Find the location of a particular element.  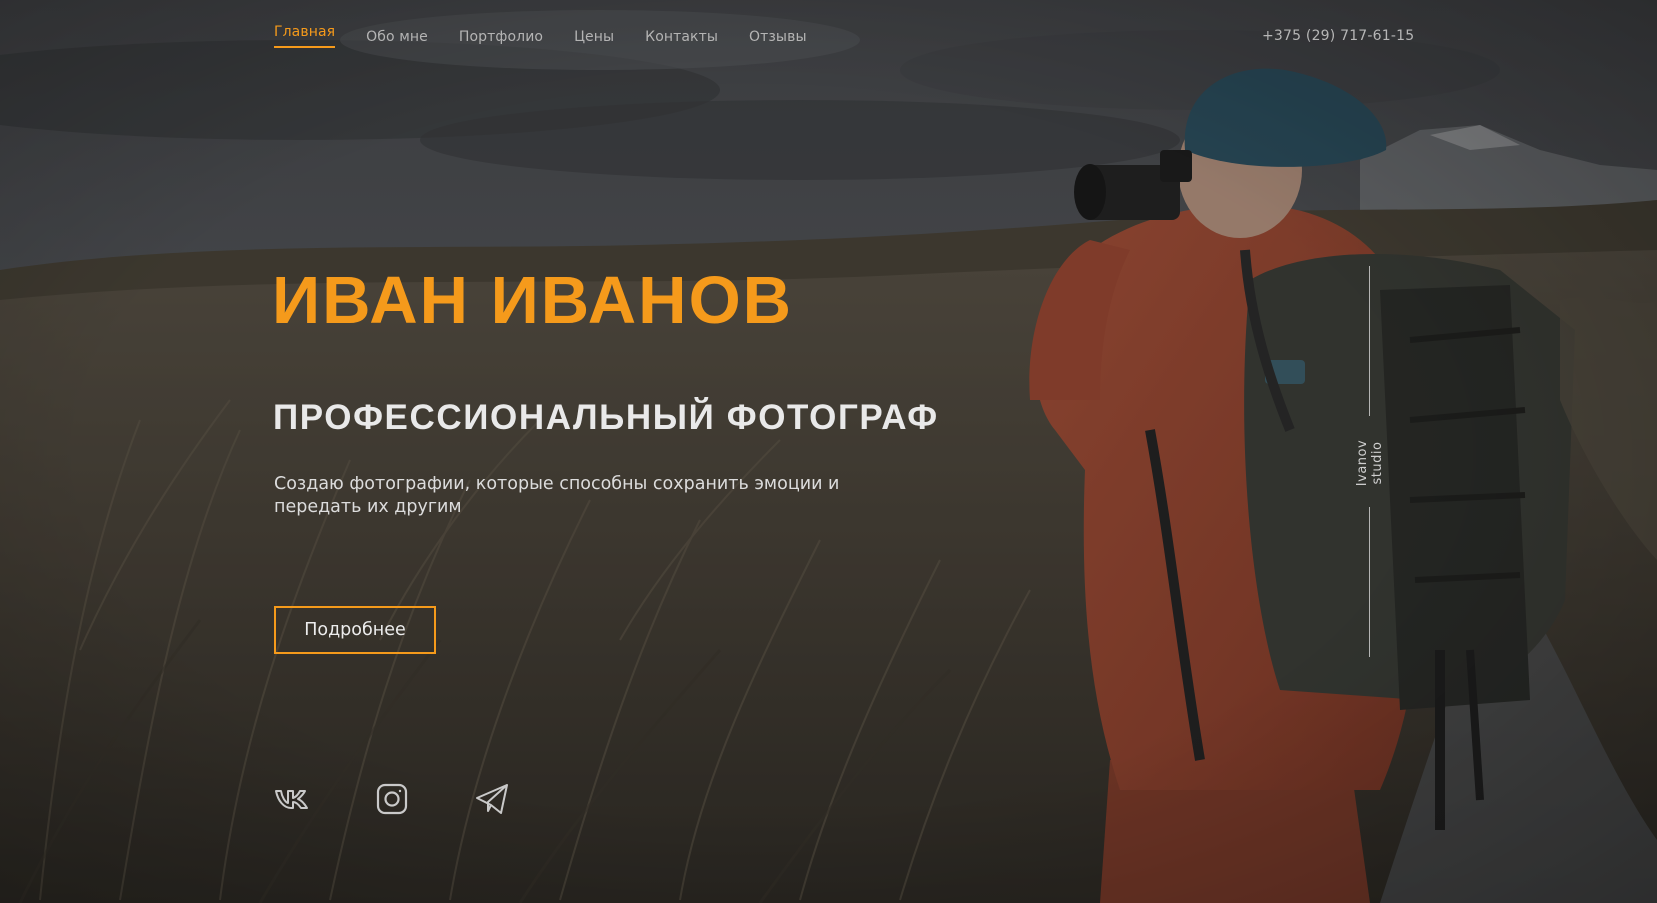

nav-item-prices: Цены is located at coordinates (594, 33).